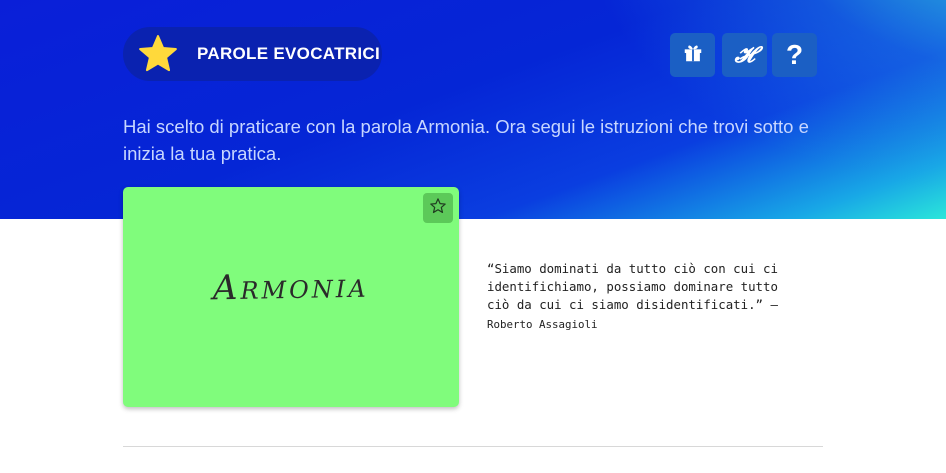 The height and width of the screenshot is (473, 946). What do you see at coordinates (288, 53) in the screenshot?
I see `section-title: PAROLE EVOCATRICI` at bounding box center [288, 53].